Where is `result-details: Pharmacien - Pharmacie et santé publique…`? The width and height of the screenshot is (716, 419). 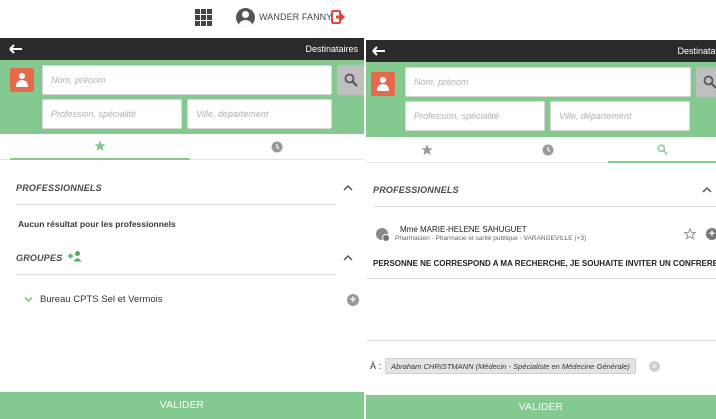 result-details: Pharmacien - Pharmacie et santé publique… is located at coordinates (491, 238).